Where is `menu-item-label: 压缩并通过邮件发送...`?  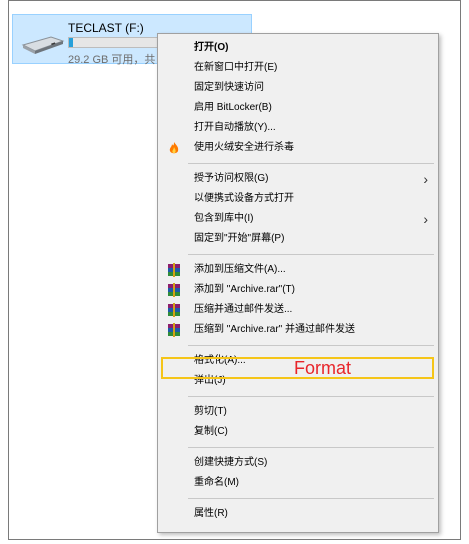
menu-item-label: 压缩并通过邮件发送... is located at coordinates (243, 309).